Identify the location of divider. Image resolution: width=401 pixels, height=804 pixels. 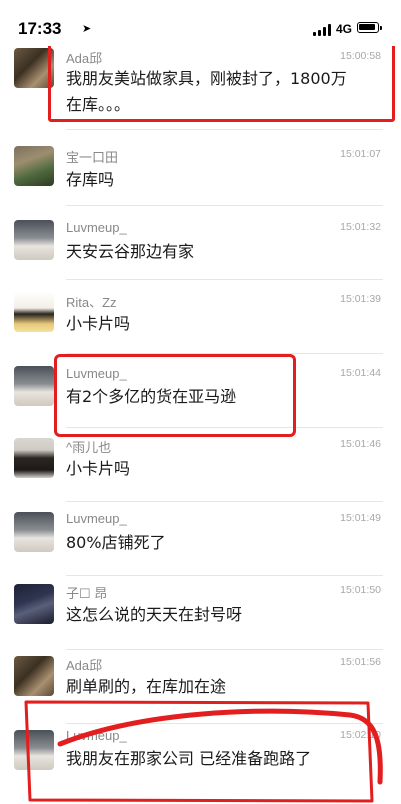
(224, 129).